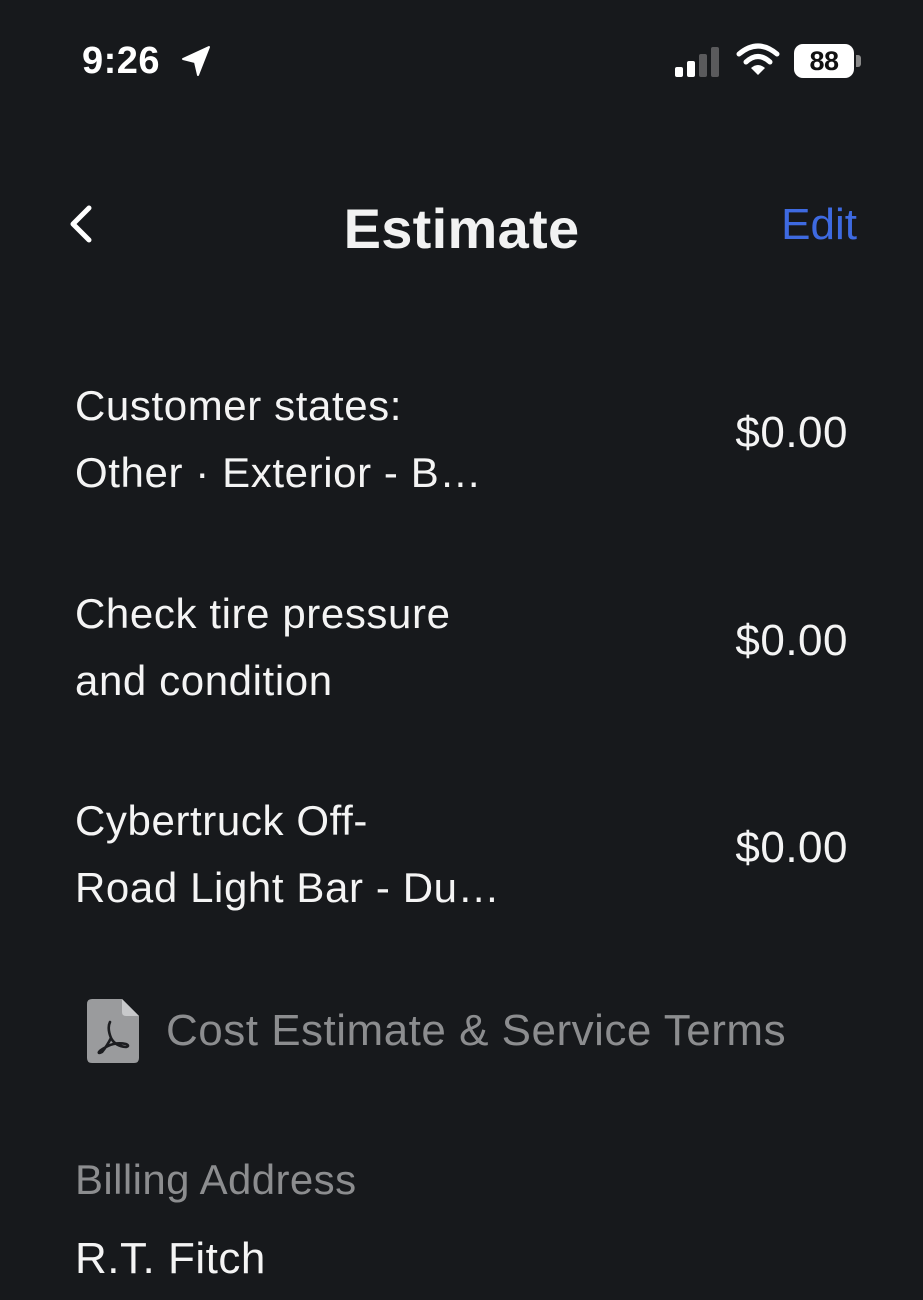 The image size is (923, 1300). Describe the element at coordinates (858, 61) in the screenshot. I see `battery-cap` at that location.